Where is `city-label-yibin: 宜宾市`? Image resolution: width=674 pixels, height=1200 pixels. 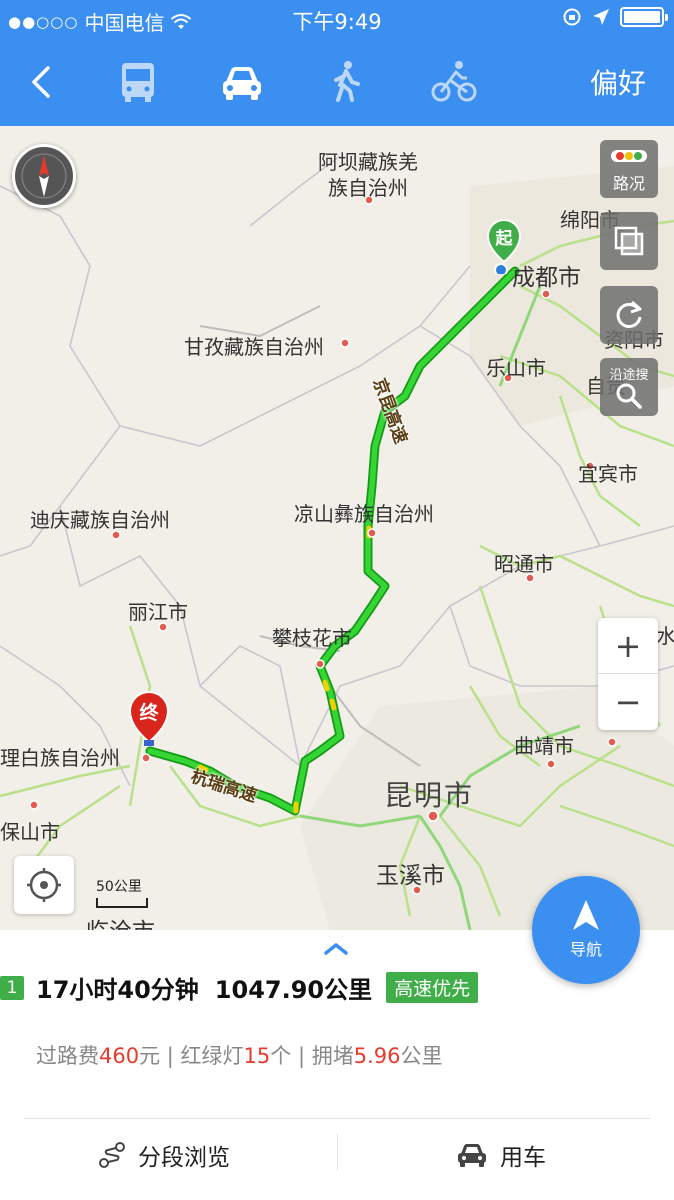 city-label-yibin: 宜宾市 is located at coordinates (608, 474).